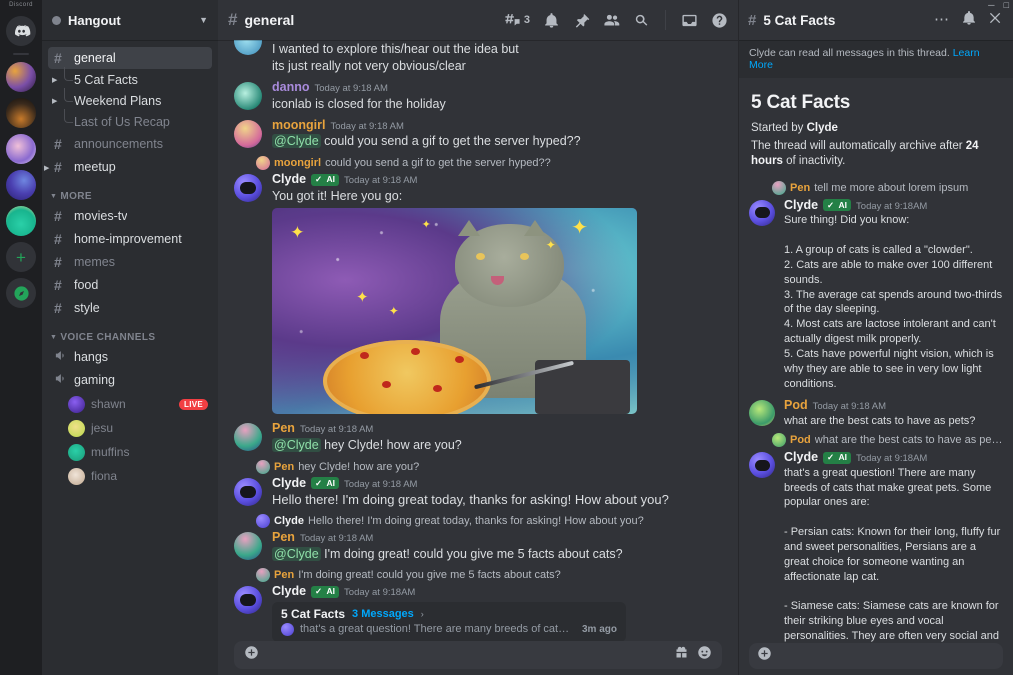  I want to click on message-author: Pod, so click(796, 406).